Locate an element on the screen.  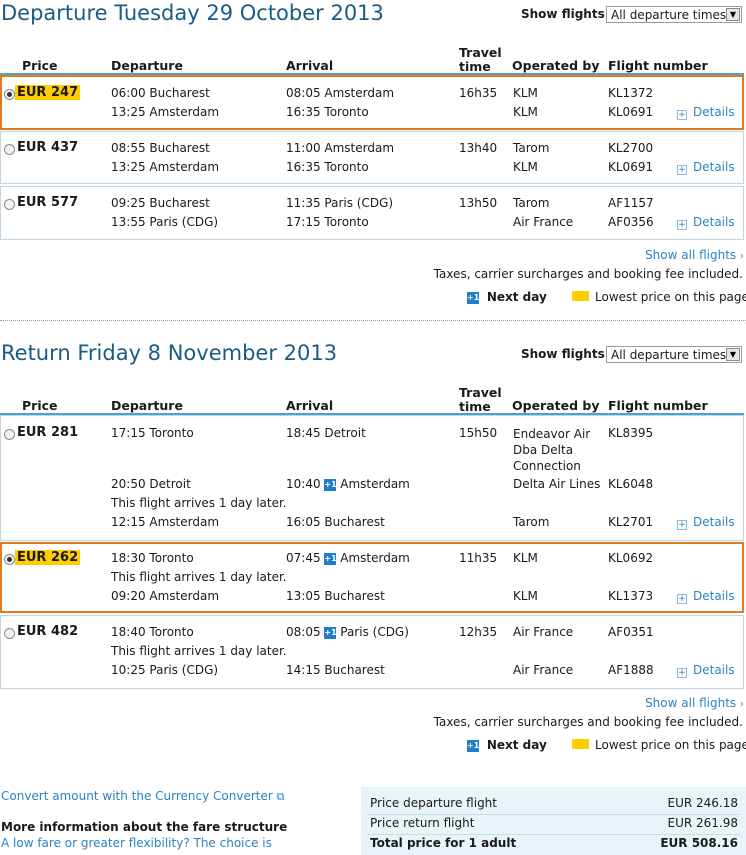
flight-number: KL2700 is located at coordinates (631, 148).